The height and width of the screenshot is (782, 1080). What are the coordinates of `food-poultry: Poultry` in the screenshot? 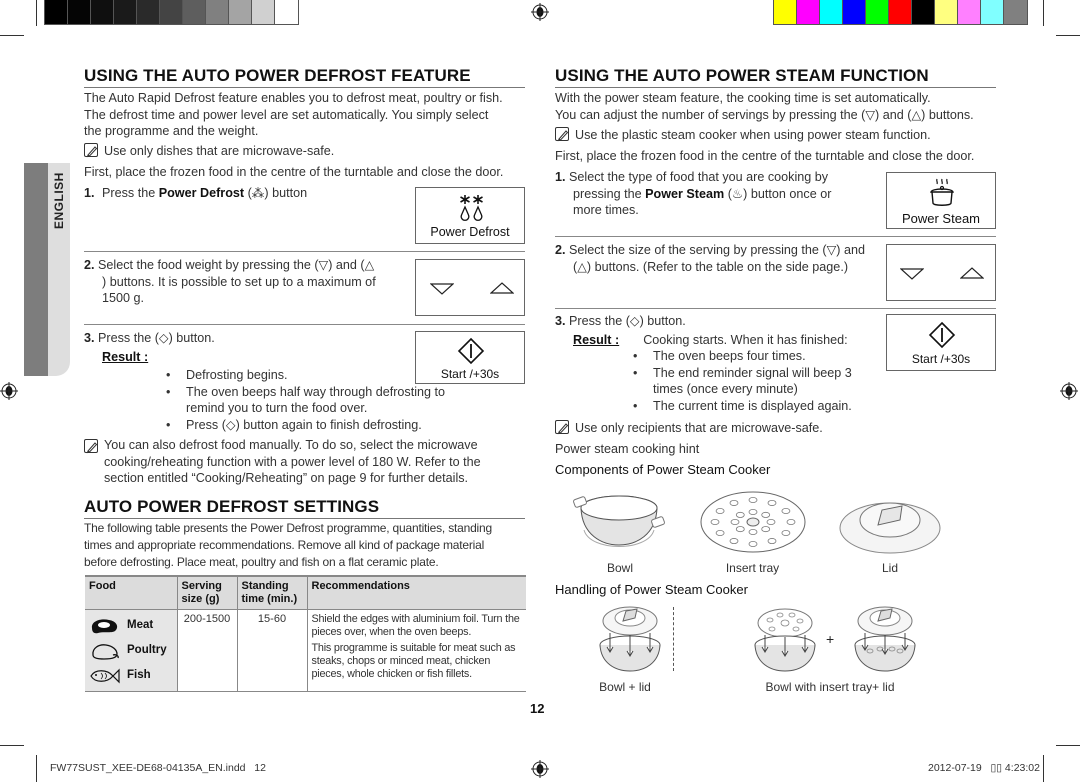 It's located at (131, 650).